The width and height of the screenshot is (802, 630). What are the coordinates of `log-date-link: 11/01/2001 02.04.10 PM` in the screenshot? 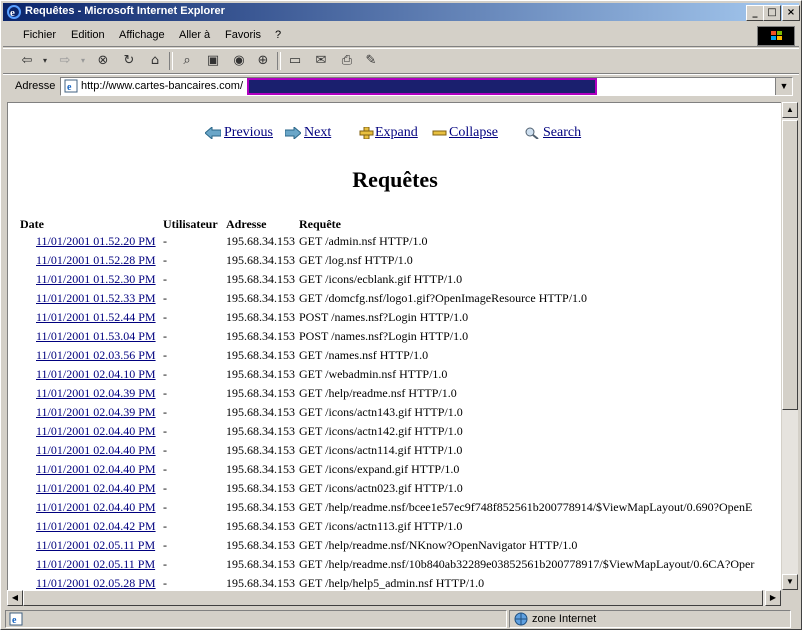 It's located at (96, 374).